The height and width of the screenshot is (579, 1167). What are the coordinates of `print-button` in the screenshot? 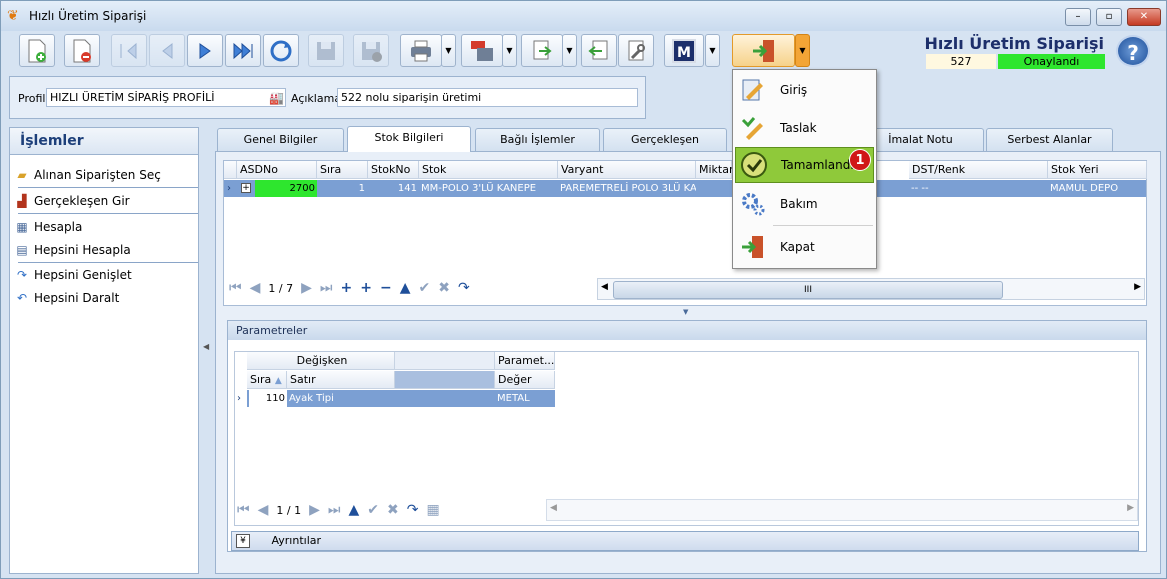 It's located at (421, 50).